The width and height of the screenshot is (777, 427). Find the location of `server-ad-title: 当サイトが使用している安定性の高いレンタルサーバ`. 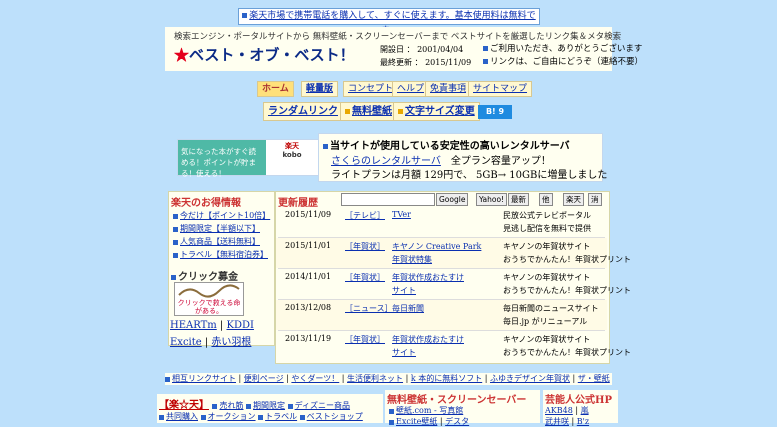

server-ad-title: 当サイトが使用している安定性の高いレンタルサーバ is located at coordinates (446, 144).